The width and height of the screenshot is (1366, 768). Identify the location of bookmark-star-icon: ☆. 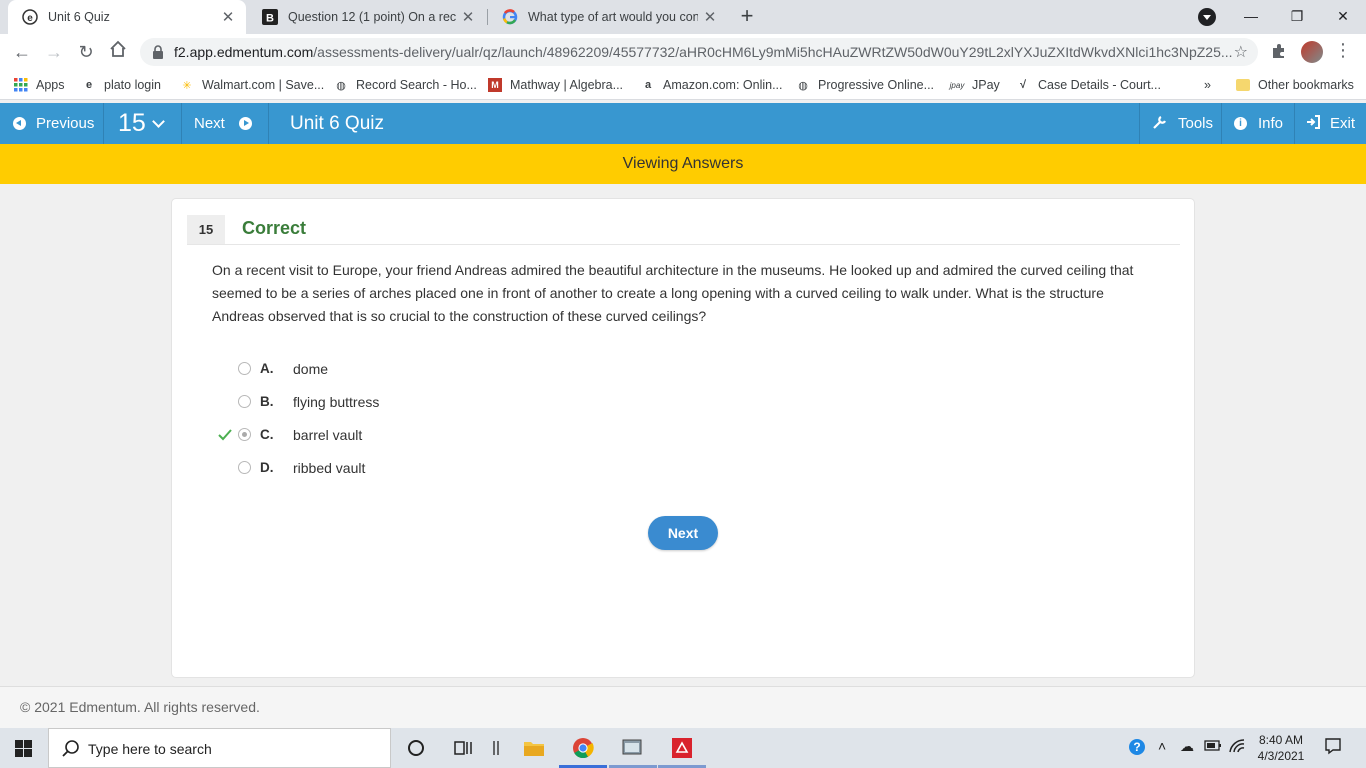
(1241, 52).